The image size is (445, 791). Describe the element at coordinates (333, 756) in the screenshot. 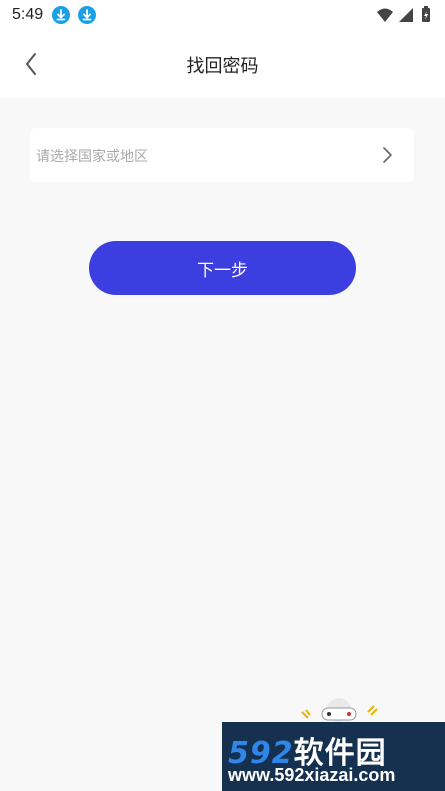

I see `watermark-banner: 592软件园 www.592xiazai.com` at that location.